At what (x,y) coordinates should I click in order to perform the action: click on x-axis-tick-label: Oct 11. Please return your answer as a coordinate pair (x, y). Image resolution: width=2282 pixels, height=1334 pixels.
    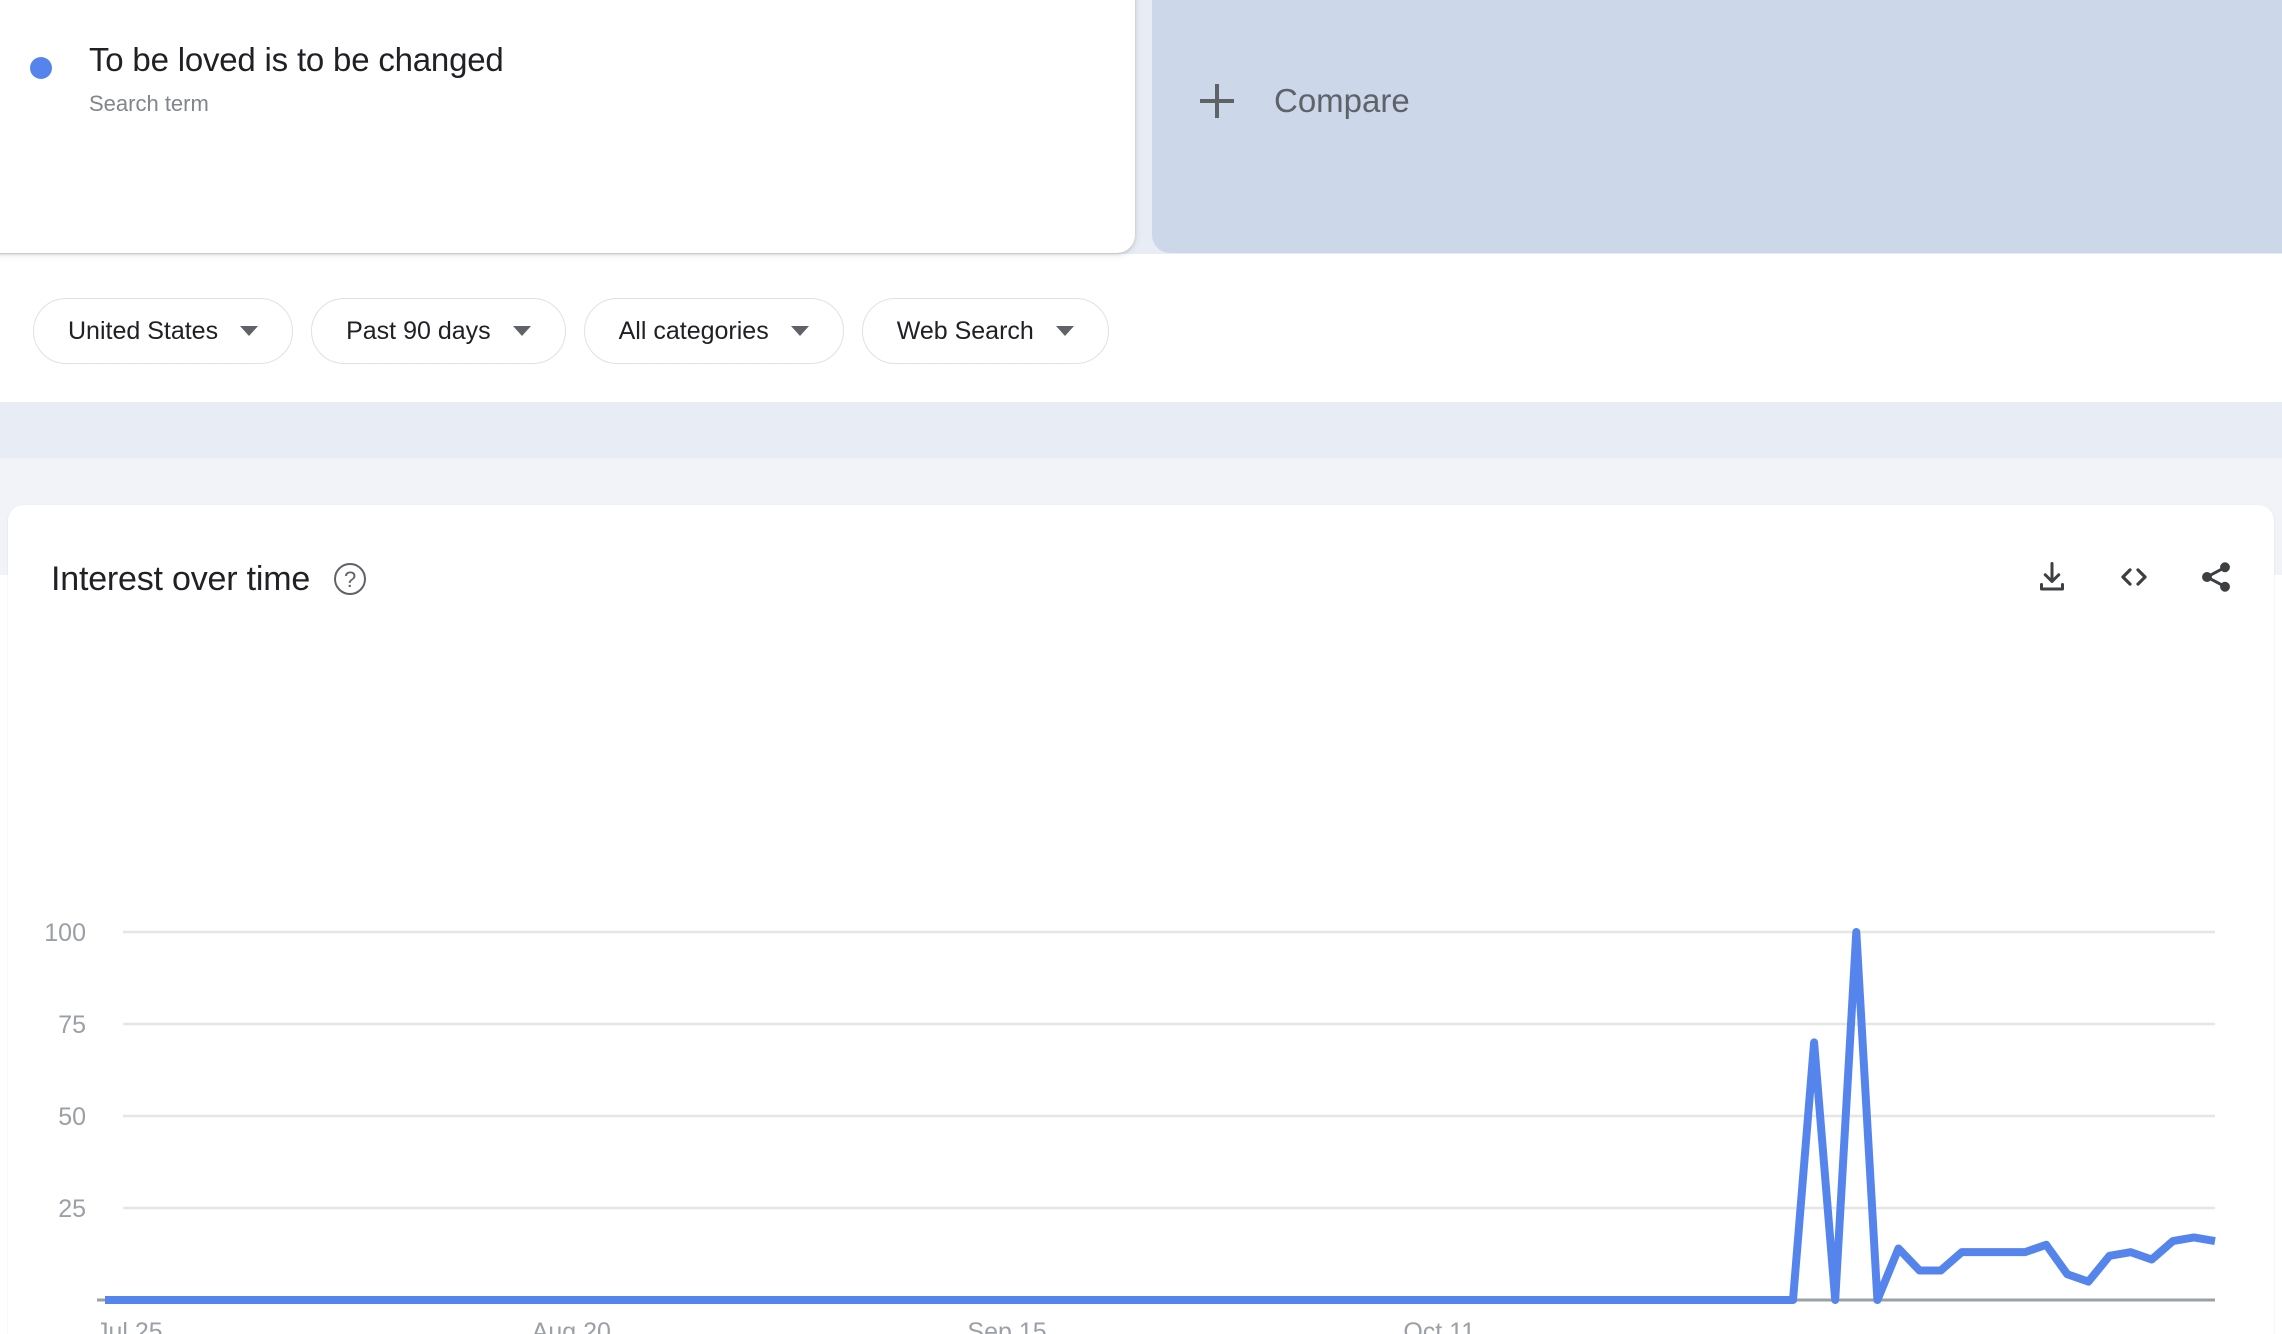
    Looking at the image, I should click on (1439, 1326).